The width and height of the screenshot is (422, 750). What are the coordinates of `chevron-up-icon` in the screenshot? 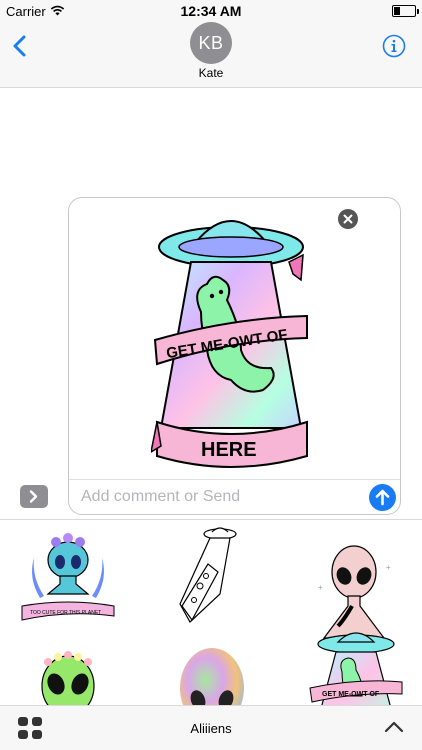 It's located at (394, 727).